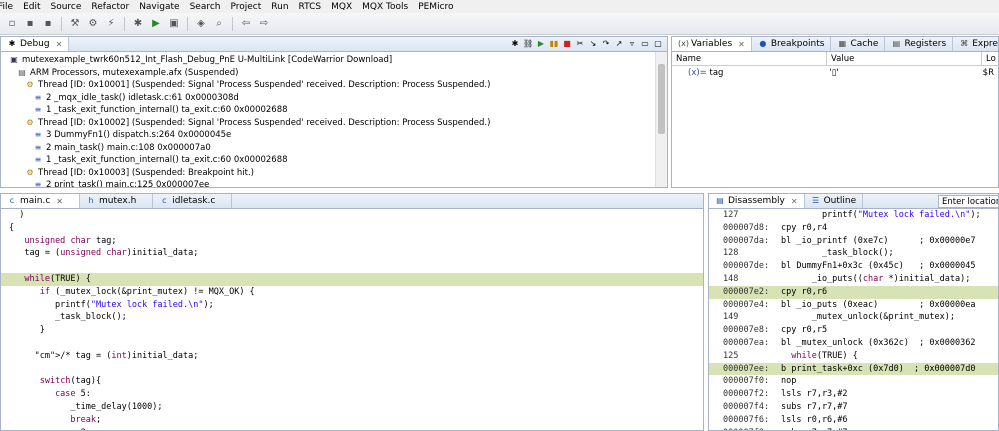  Describe the element at coordinates (632, 44) in the screenshot. I see `view-menu-icon: ▿` at that location.